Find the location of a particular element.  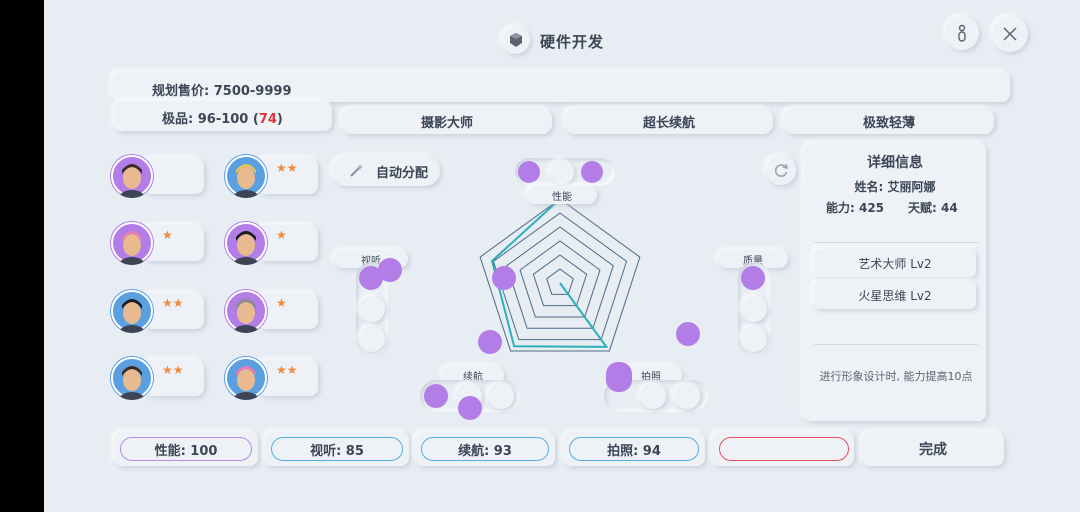

radar-label-perf: 性能 is located at coordinates (562, 195).